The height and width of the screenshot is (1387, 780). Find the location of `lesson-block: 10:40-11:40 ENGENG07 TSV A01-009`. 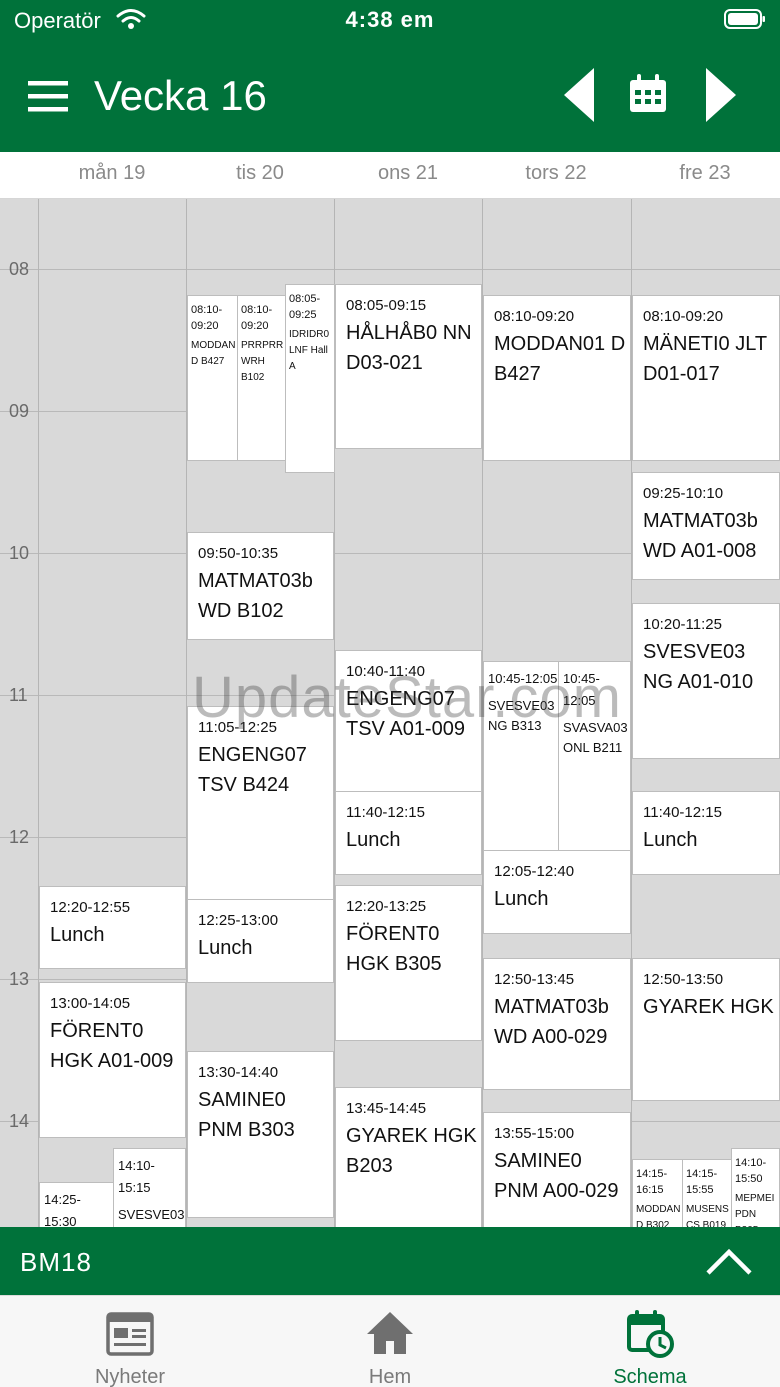

lesson-block: 10:40-11:40 ENGENG07 TSV A01-009 is located at coordinates (408, 721).